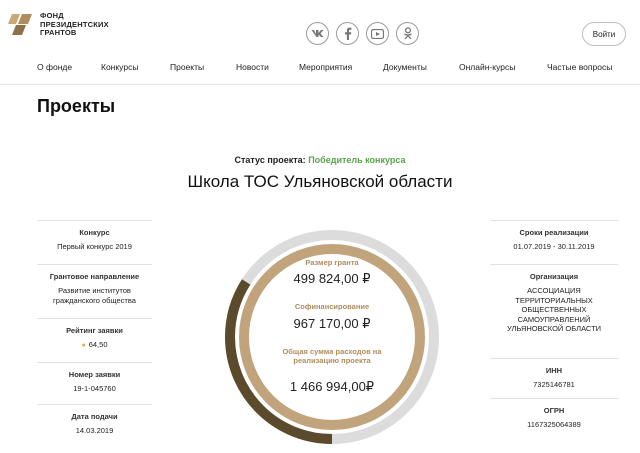  I want to click on site-header: ФОНД ПРЕЗИДЕНТСКИХ ГРАНТОВ Войти, so click(320, 24).